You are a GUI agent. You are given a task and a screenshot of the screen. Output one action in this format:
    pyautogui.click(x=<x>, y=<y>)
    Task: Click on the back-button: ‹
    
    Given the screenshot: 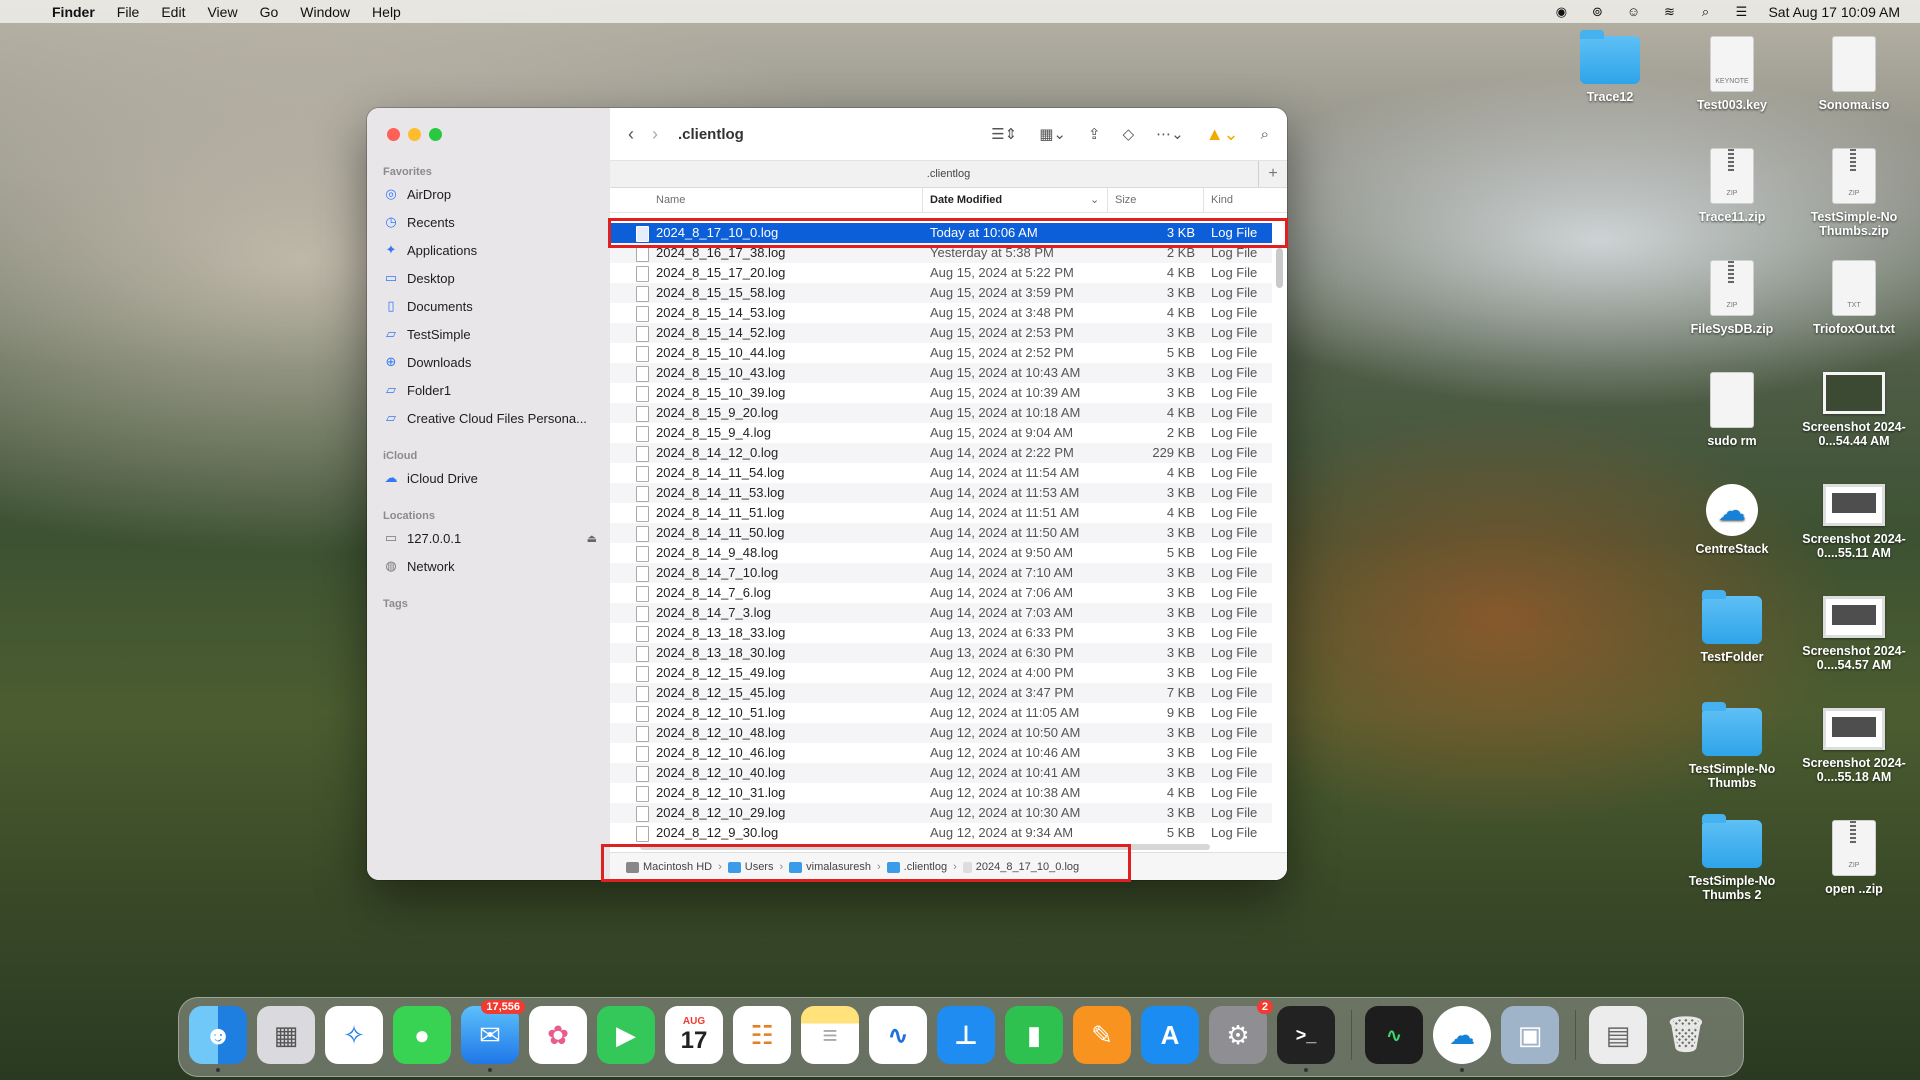 What is the action you would take?
    pyautogui.click(x=631, y=134)
    